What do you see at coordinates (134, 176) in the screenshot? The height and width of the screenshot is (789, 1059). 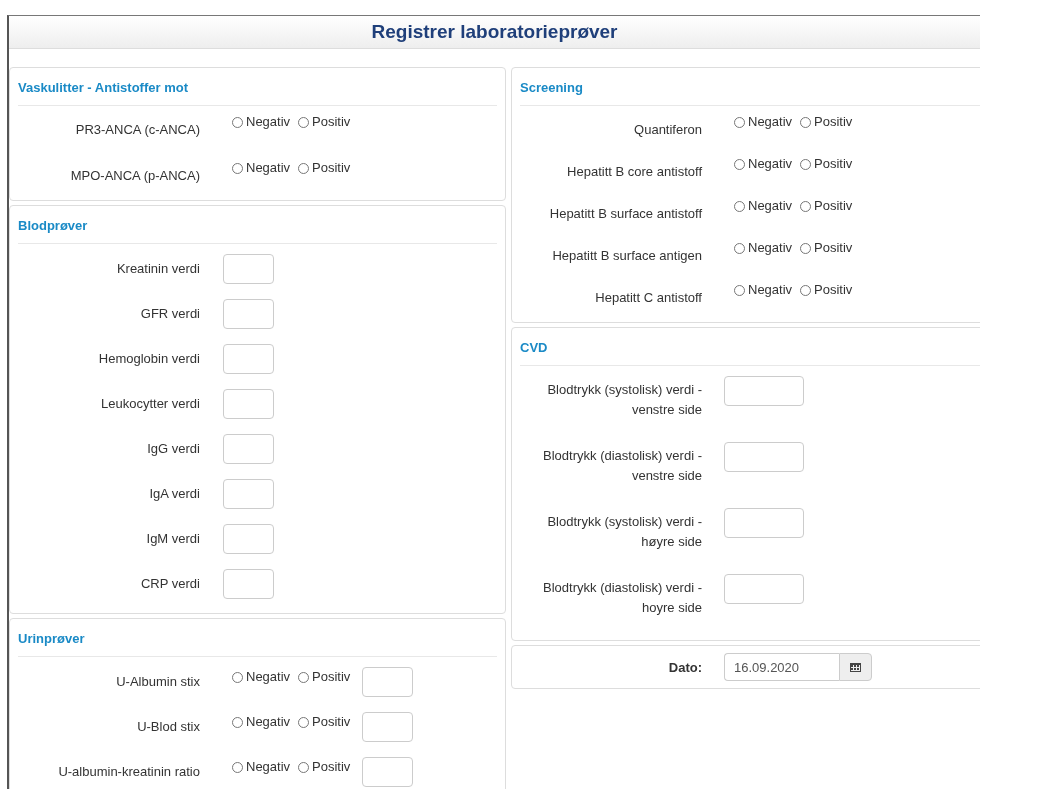 I see `field-label: MPO-ANCA (p-ANCA)` at bounding box center [134, 176].